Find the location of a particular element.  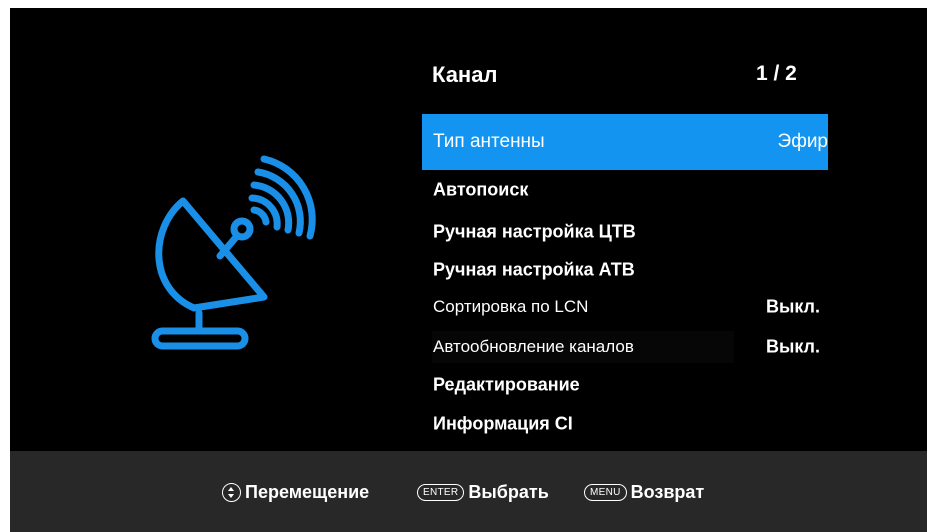

menu-item-auto-update: Автообновление каналов Выкл. is located at coordinates (625, 347).